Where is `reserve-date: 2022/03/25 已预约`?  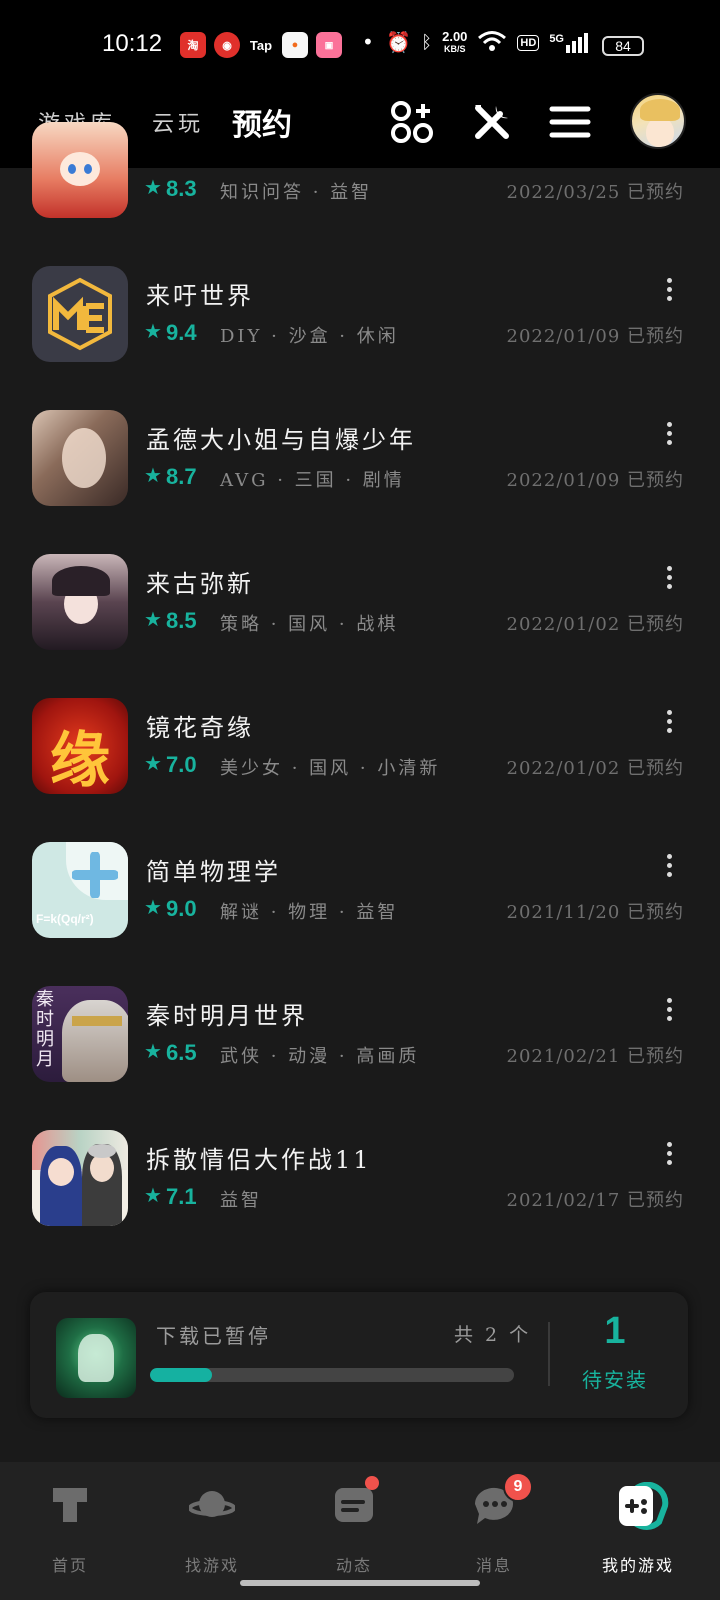
reserve-date: 2022/03/25 已预约 is located at coordinates (595, 192).